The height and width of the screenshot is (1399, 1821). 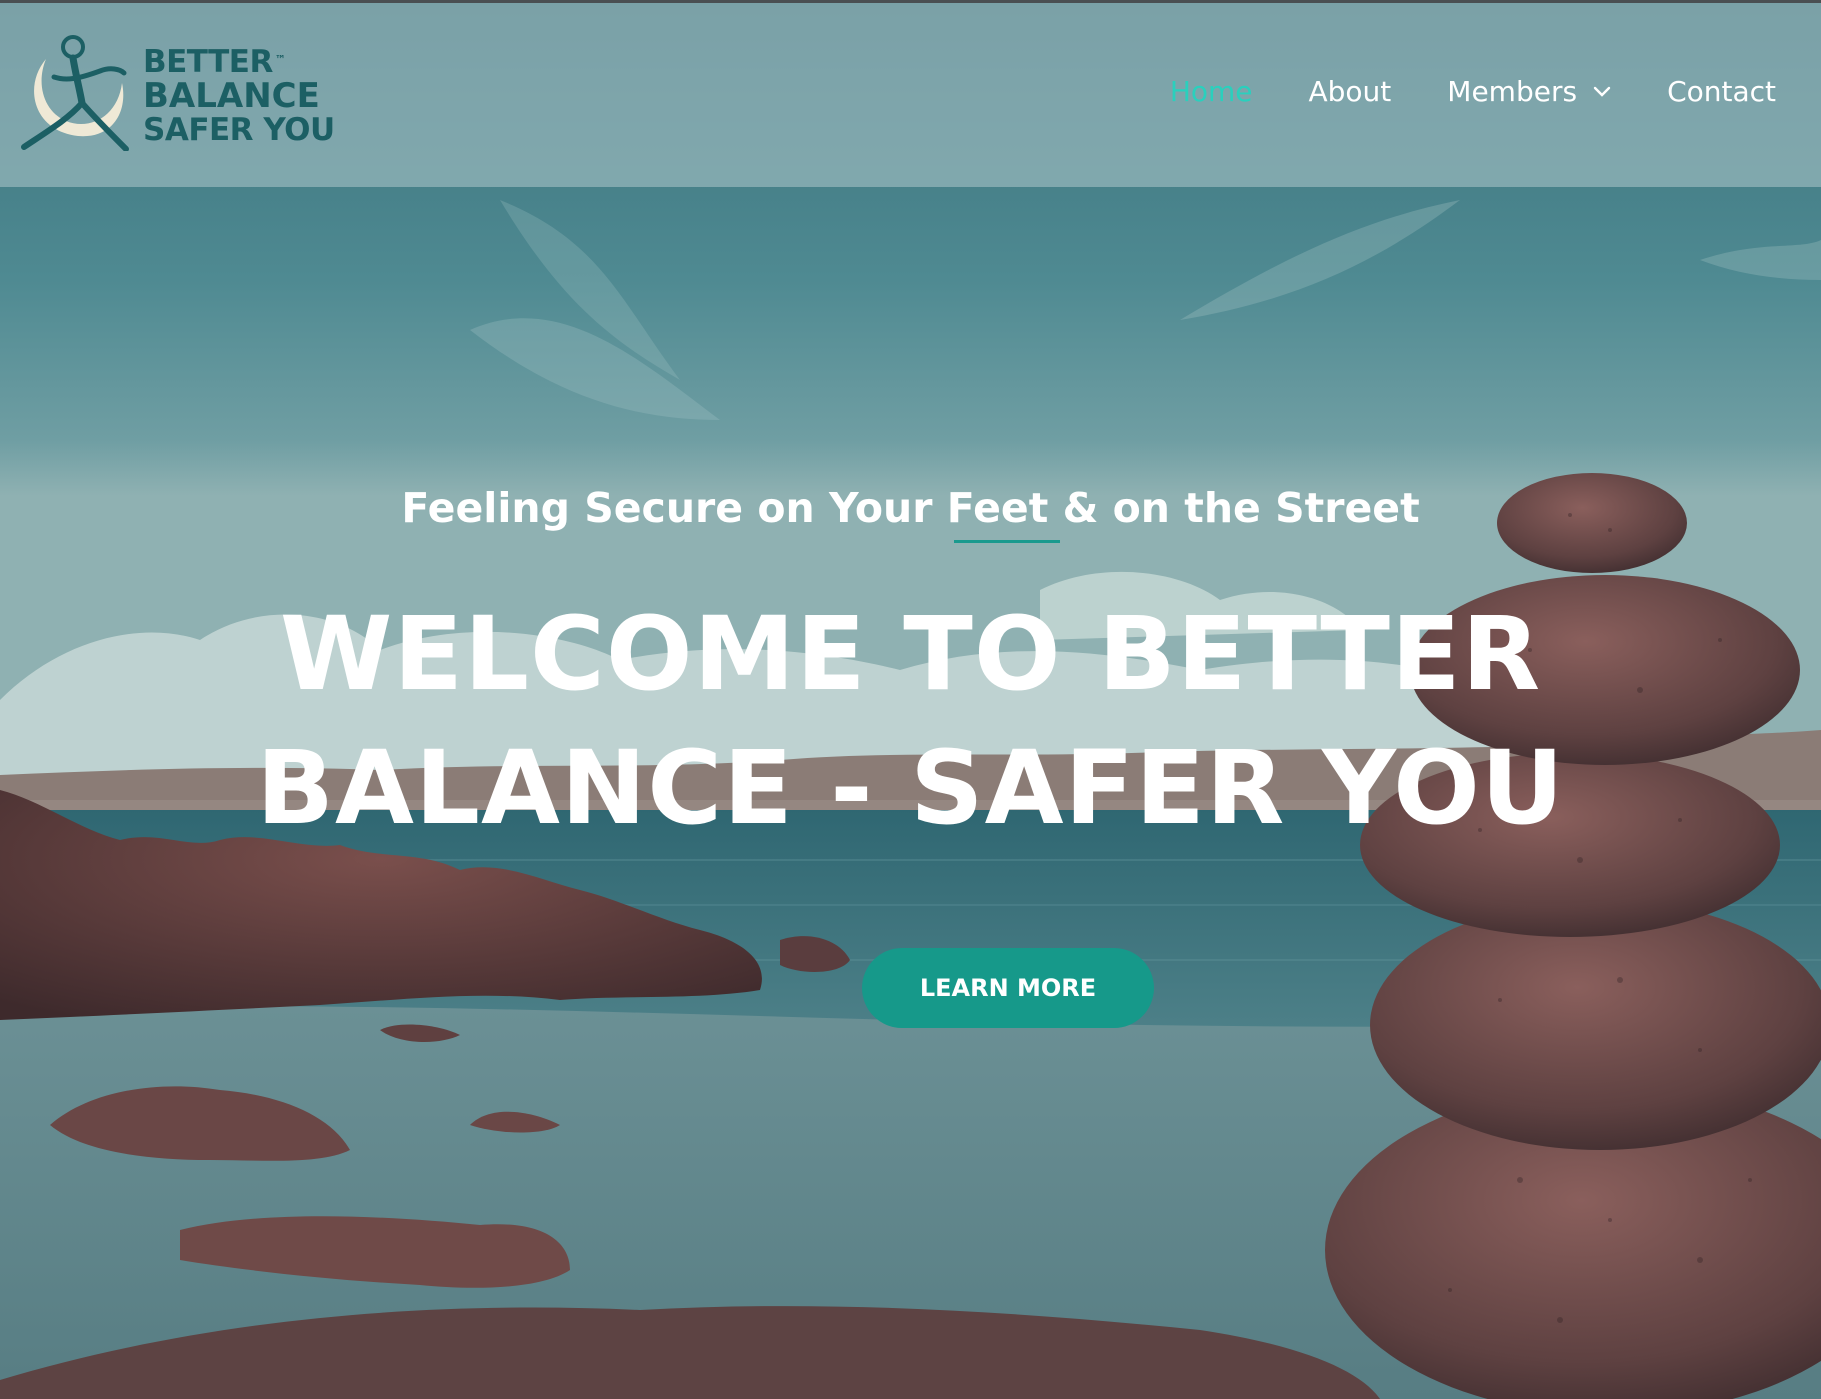 I want to click on logo-line-2: BALANCE, so click(x=231, y=96).